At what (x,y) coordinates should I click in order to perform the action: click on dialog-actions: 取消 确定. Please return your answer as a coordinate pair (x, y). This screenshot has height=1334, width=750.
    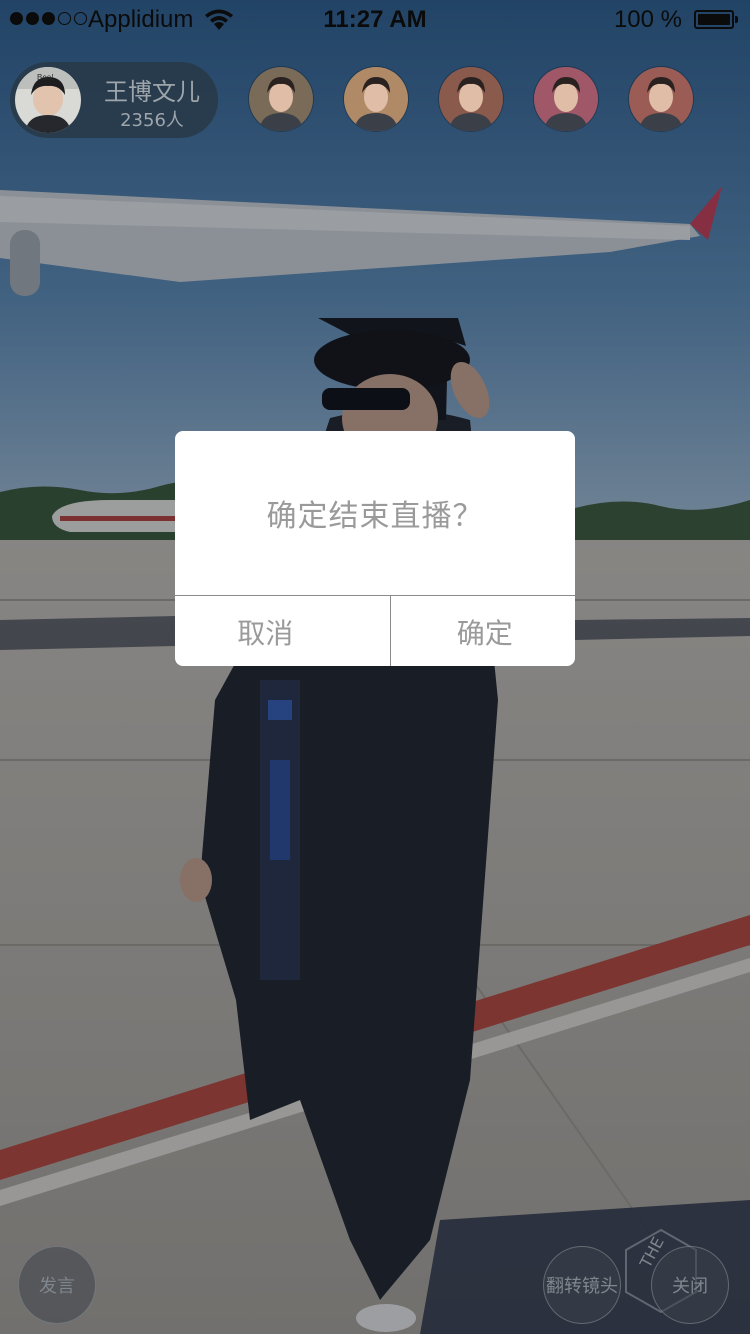
    Looking at the image, I should click on (375, 630).